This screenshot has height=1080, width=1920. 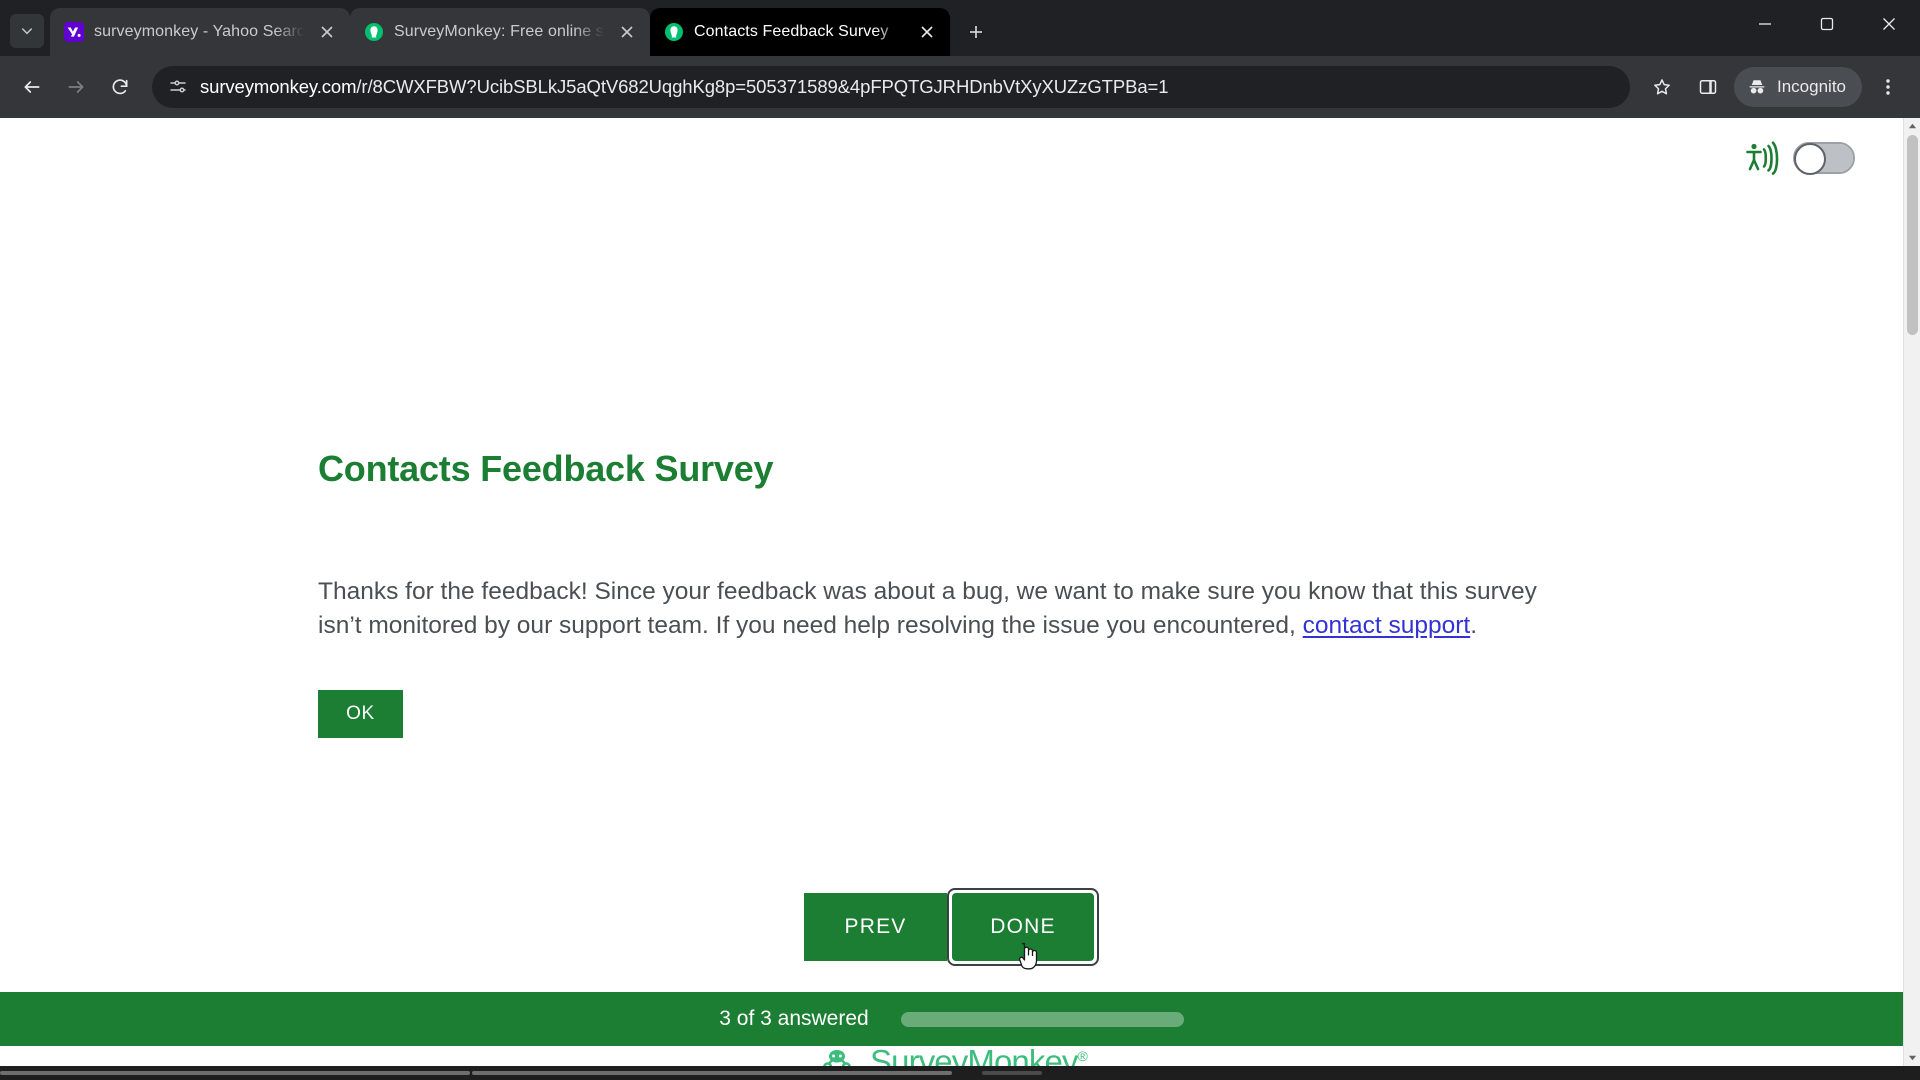 I want to click on surveymonkey-logo: SurveyMonkey®, so click(x=951, y=1054).